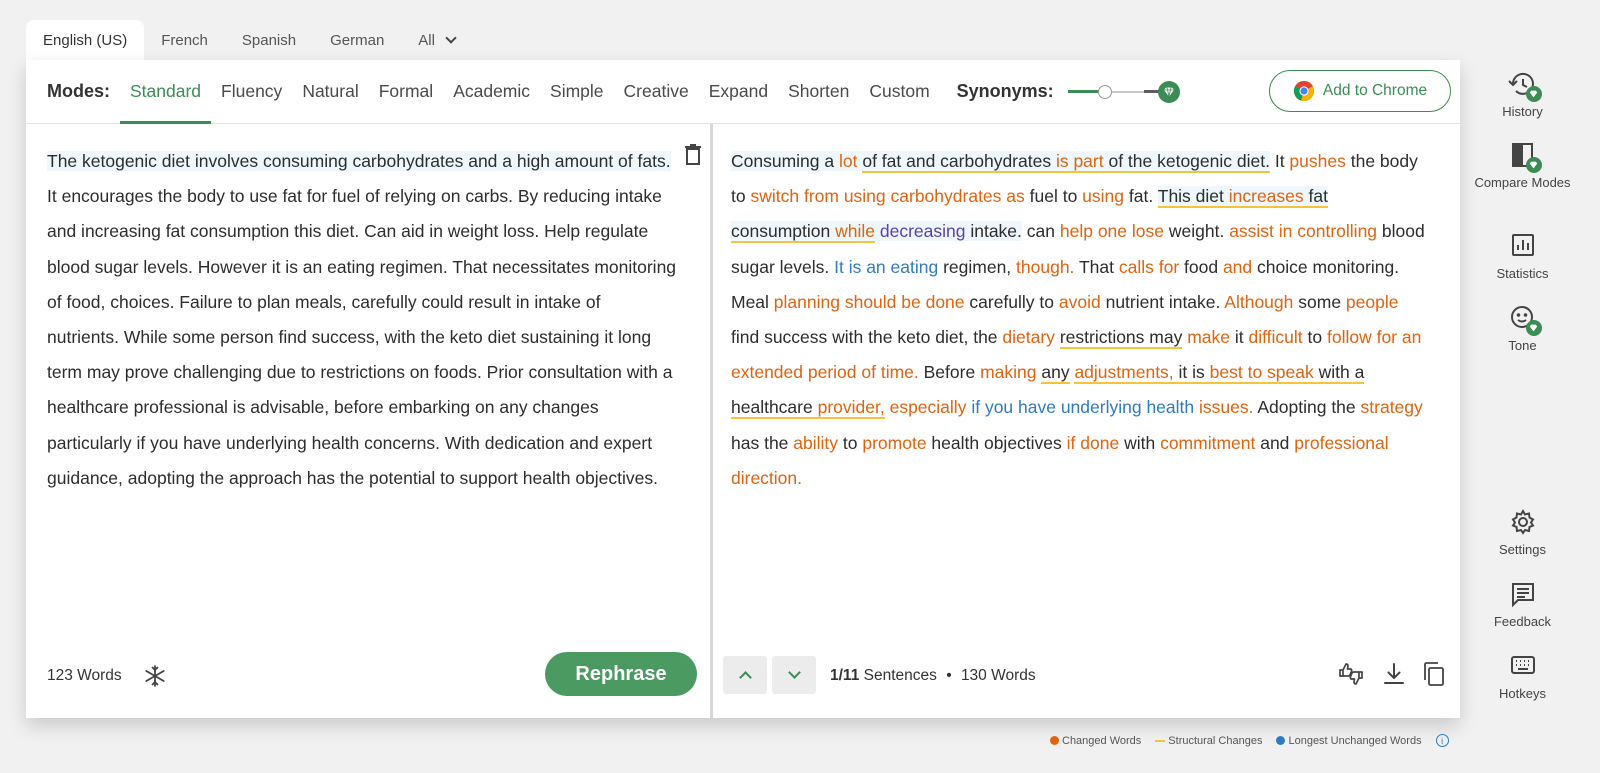 Image resolution: width=1600 pixels, height=773 pixels. What do you see at coordinates (869, 302) in the screenshot?
I see `changed-word: planning should be done` at bounding box center [869, 302].